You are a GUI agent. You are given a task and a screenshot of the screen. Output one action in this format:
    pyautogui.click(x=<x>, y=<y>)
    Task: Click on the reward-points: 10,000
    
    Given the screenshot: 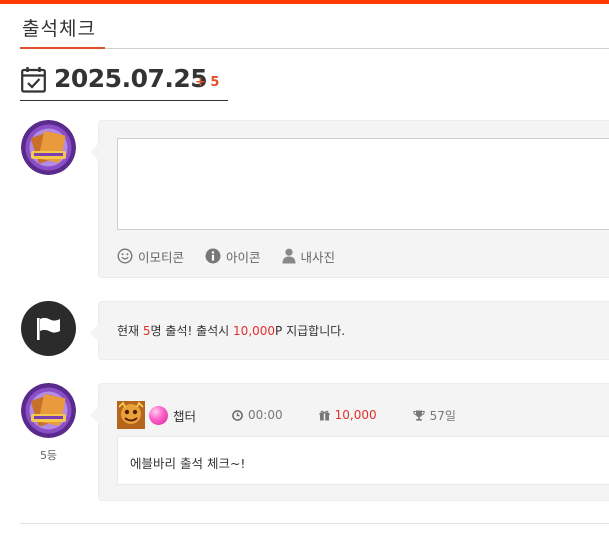 What is the action you would take?
    pyautogui.click(x=254, y=331)
    